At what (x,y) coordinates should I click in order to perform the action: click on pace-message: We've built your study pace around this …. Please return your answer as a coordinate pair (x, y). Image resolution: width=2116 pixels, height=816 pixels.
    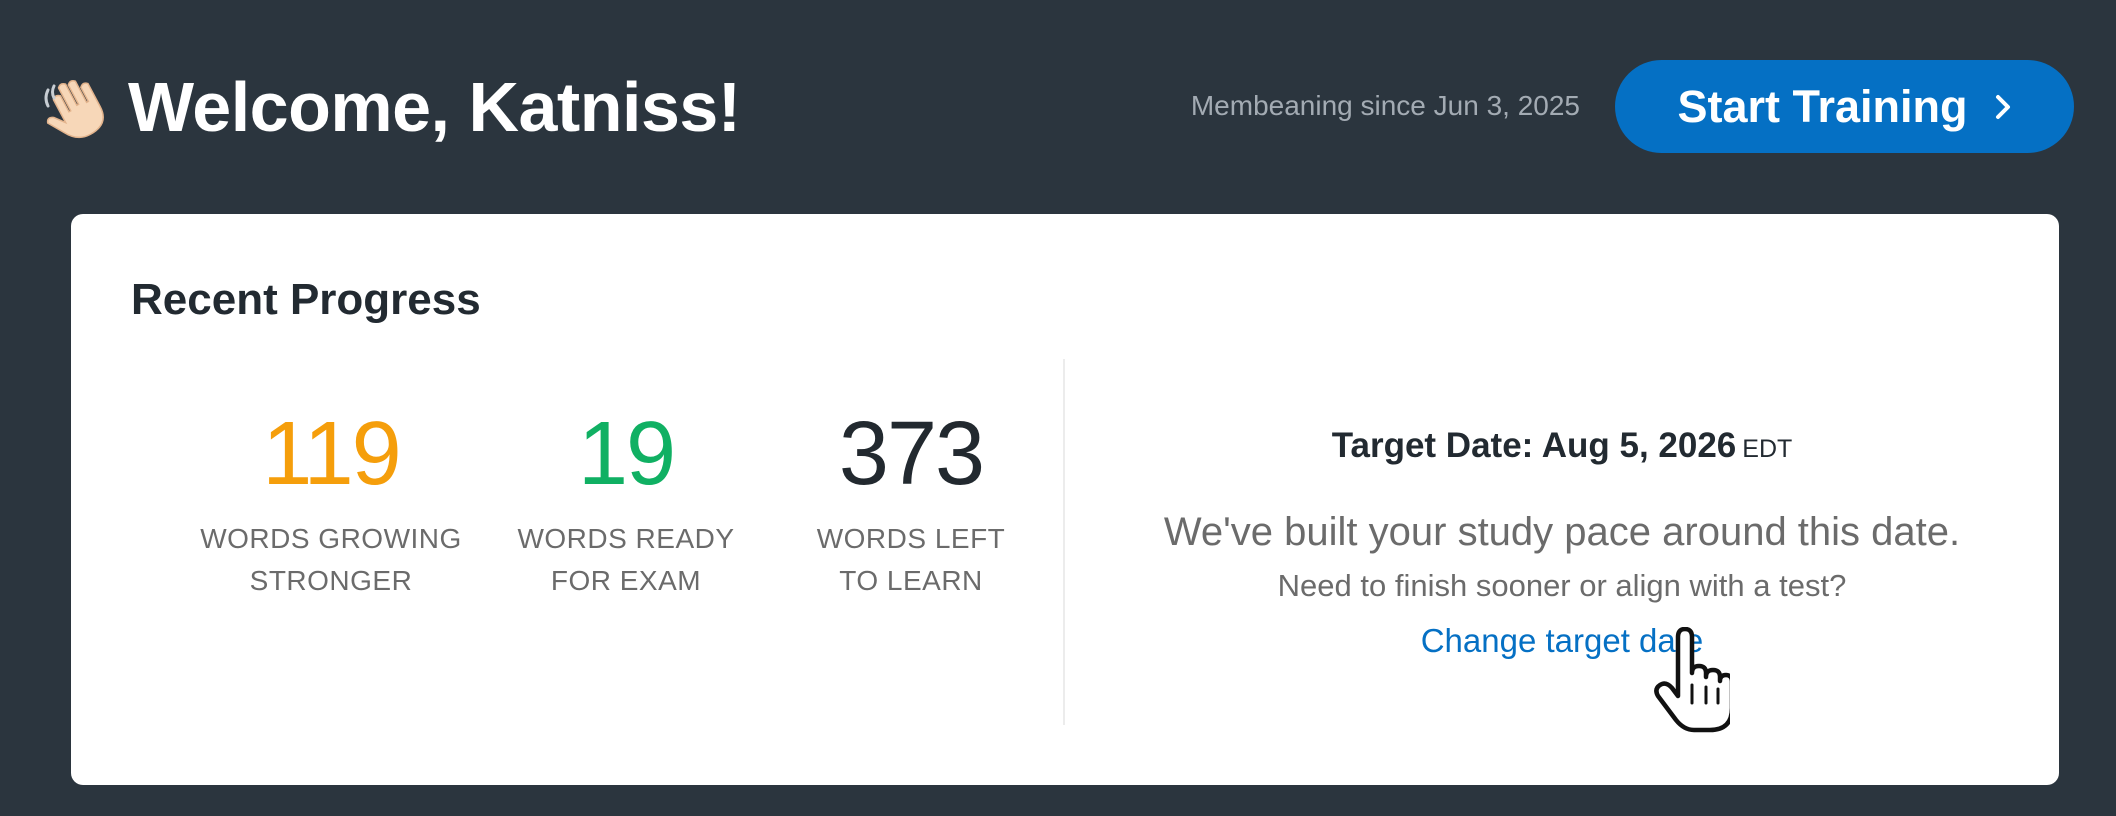
    Looking at the image, I should click on (1562, 532).